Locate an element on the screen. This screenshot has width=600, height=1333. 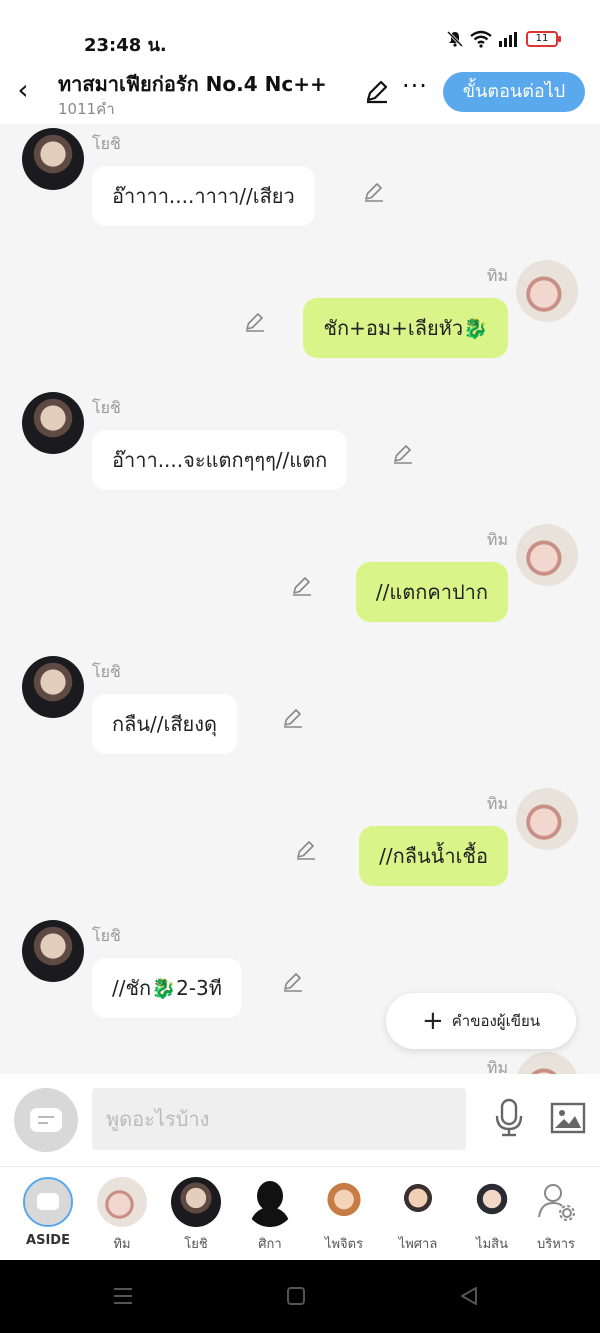
user-settings-icon is located at coordinates (556, 1202).